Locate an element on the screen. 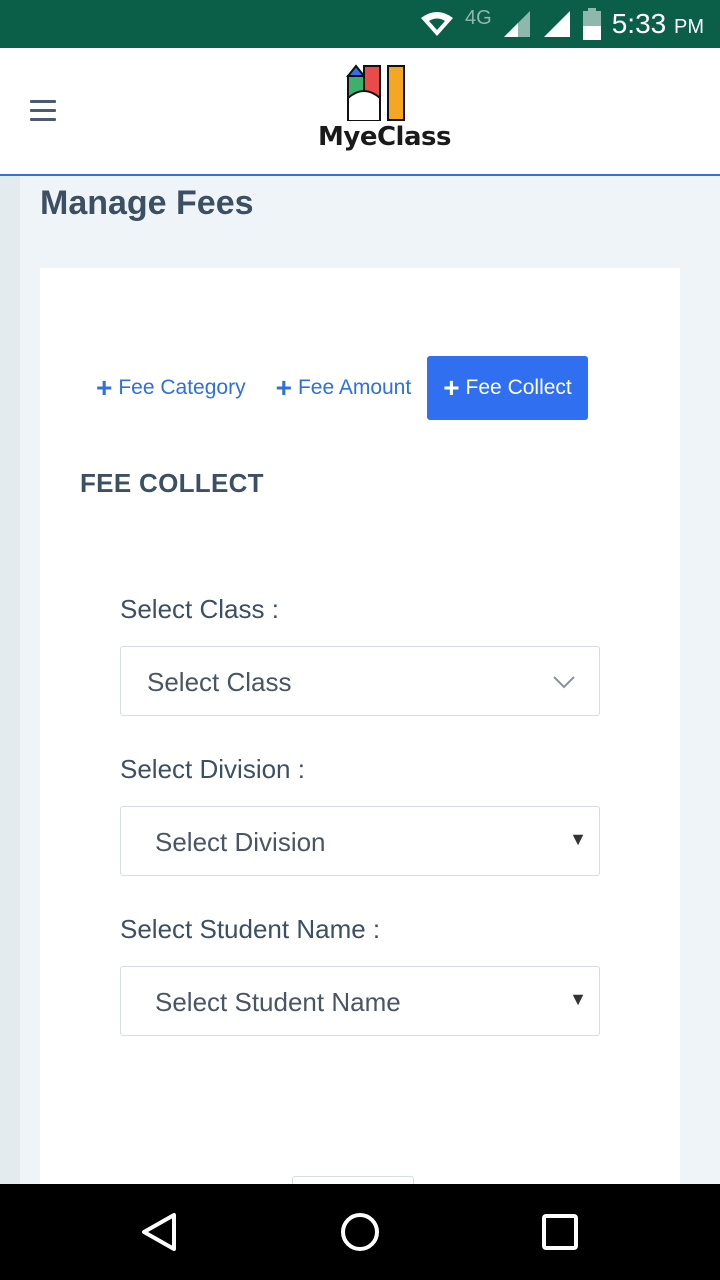  battery-icon is located at coordinates (591, 24).